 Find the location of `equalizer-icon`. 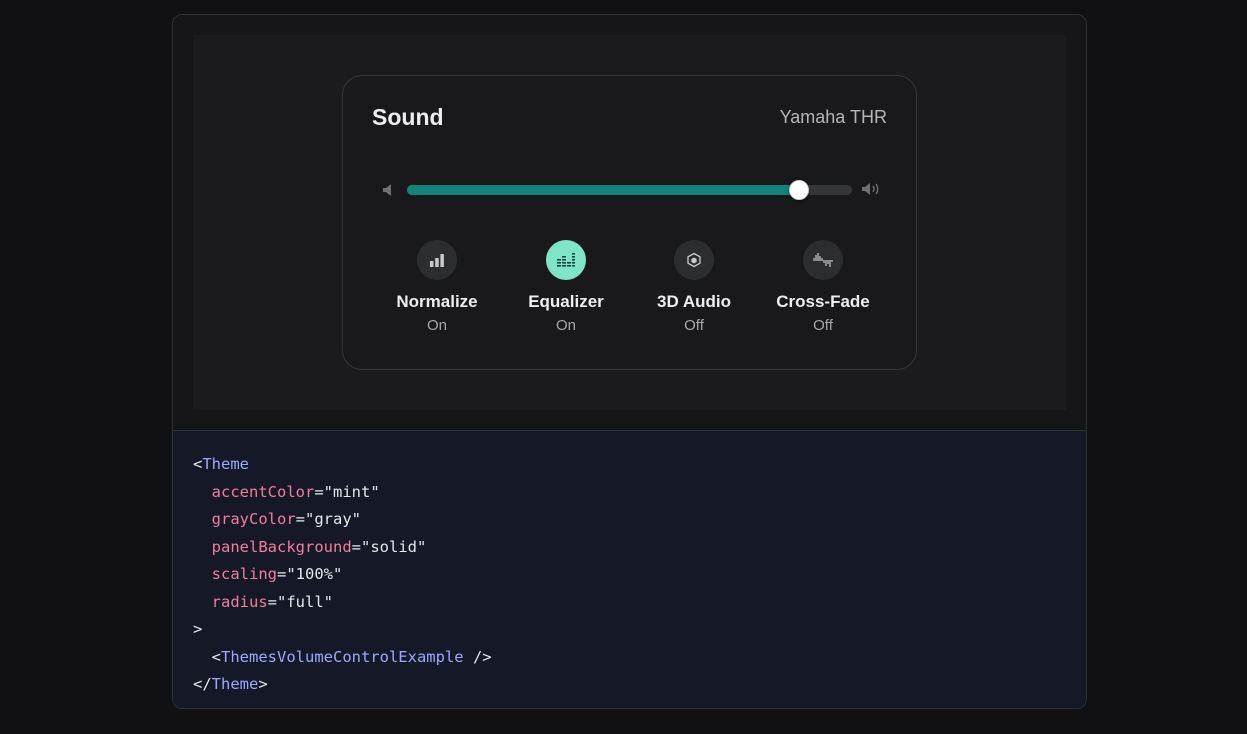

equalizer-icon is located at coordinates (566, 260).